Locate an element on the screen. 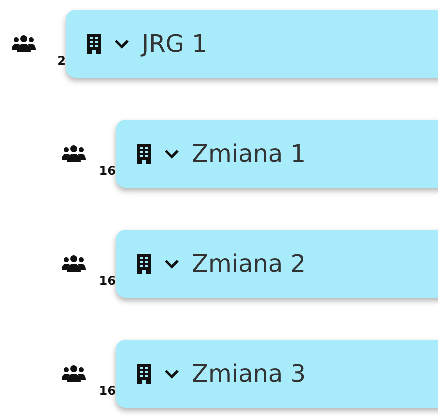 The height and width of the screenshot is (416, 438). tree-node: Zmiana 1 is located at coordinates (277, 154).